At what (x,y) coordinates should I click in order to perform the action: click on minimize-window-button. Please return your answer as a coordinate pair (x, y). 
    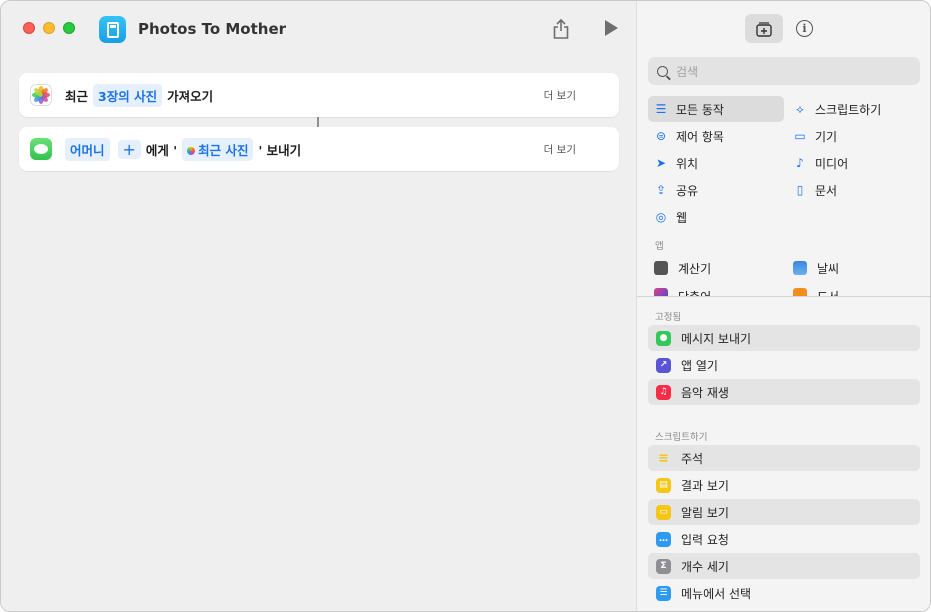
    Looking at the image, I should click on (49, 28).